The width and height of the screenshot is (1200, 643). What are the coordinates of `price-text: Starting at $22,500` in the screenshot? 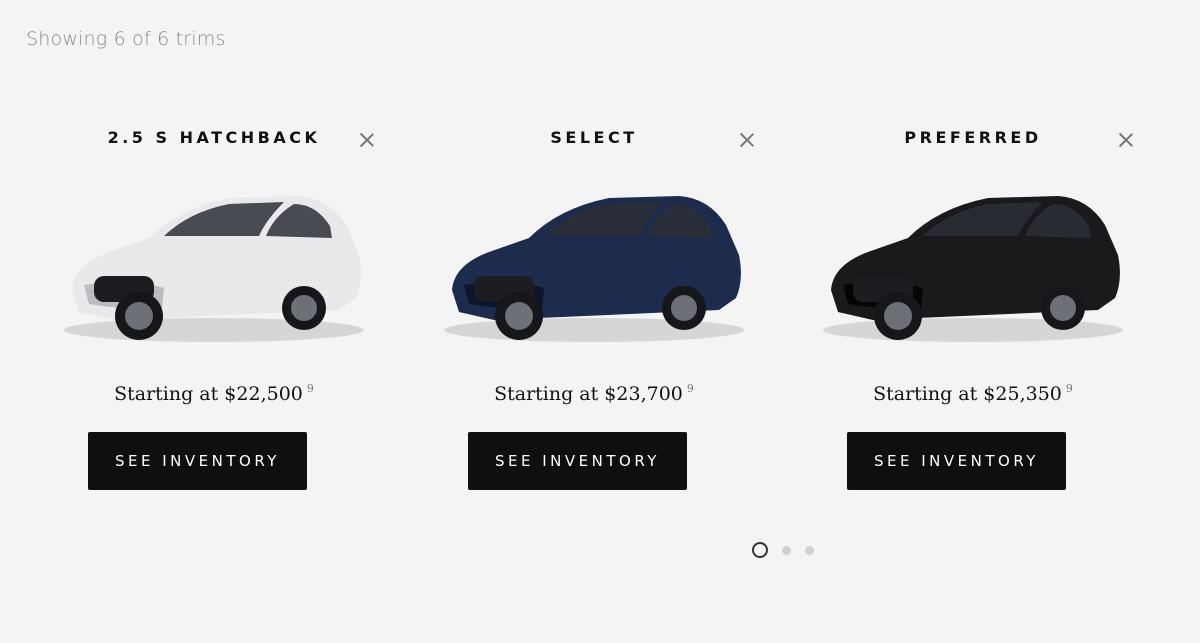 It's located at (208, 394).